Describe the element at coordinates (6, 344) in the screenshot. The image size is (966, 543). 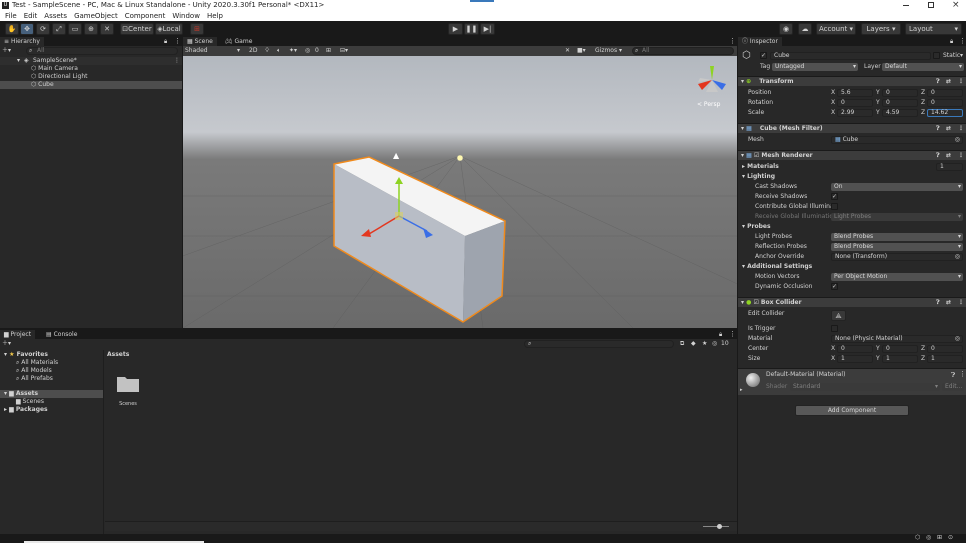
I see `create-asset-button: ＋▾` at that location.